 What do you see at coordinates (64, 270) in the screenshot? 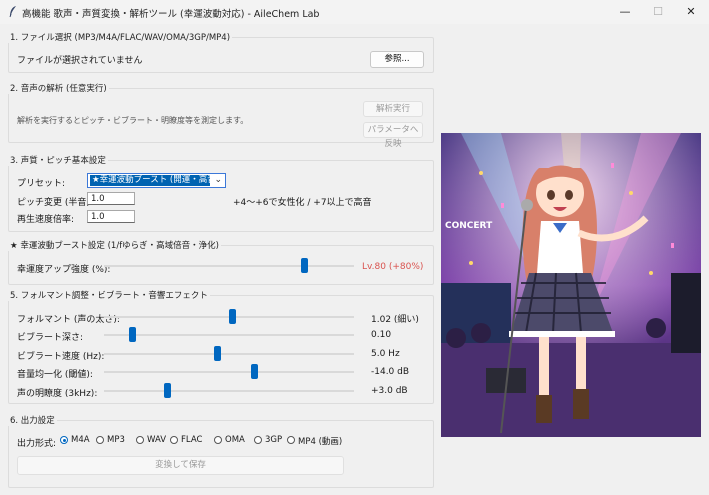
I see `luck-strength-label: 幸運度アップ強度 (%):` at bounding box center [64, 270].